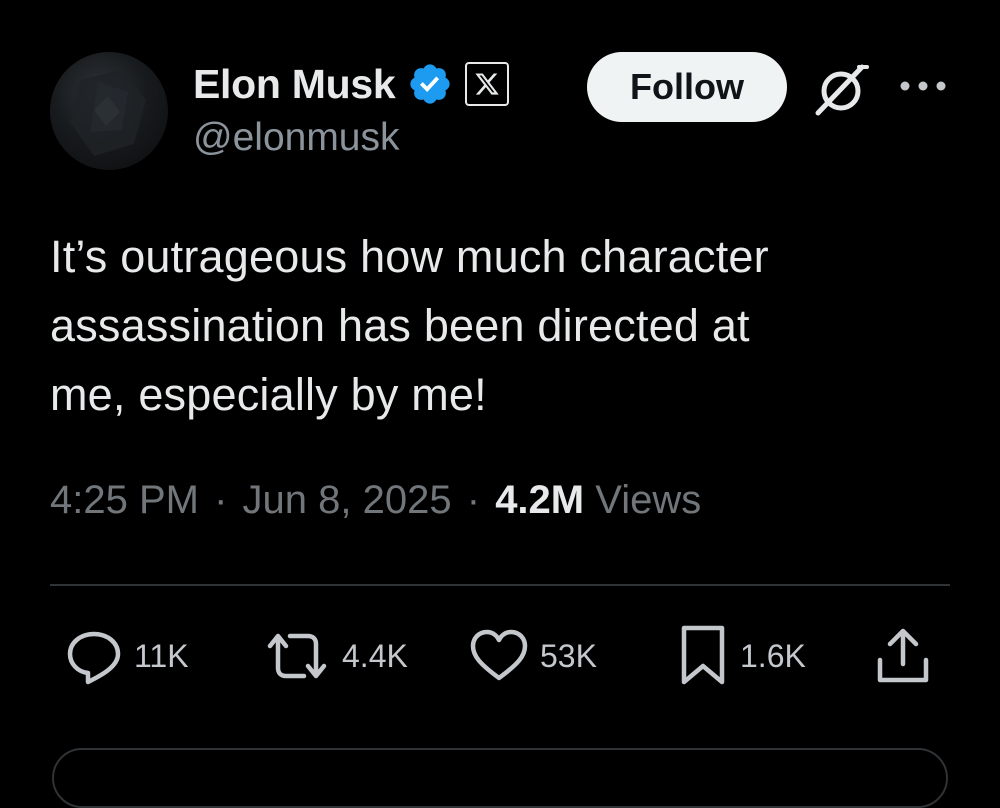 The height and width of the screenshot is (808, 1000). I want to click on reply-composer-box, so click(500, 778).